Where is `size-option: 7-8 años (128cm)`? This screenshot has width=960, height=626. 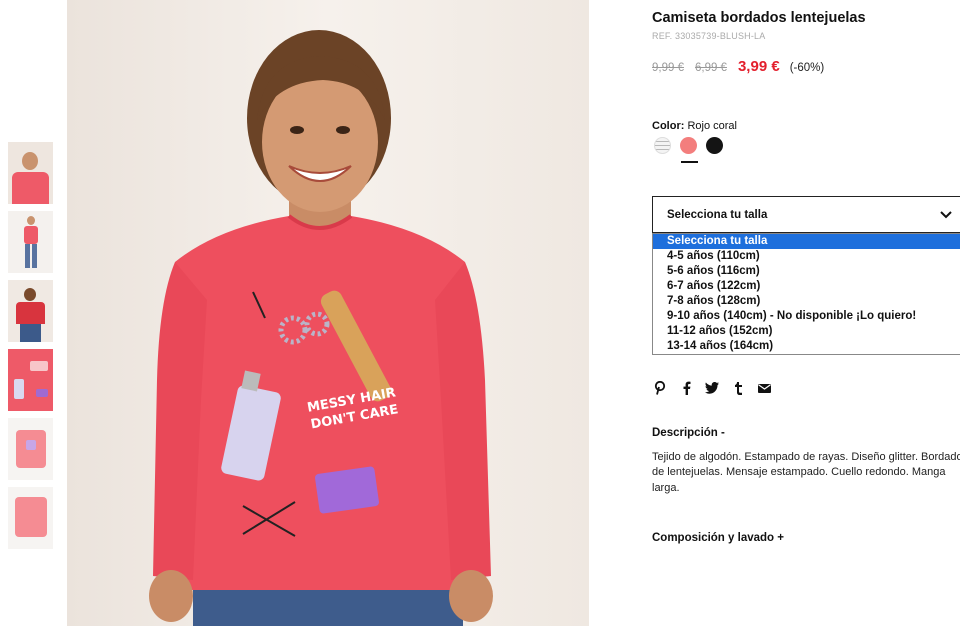 size-option: 7-8 años (128cm) is located at coordinates (806, 301).